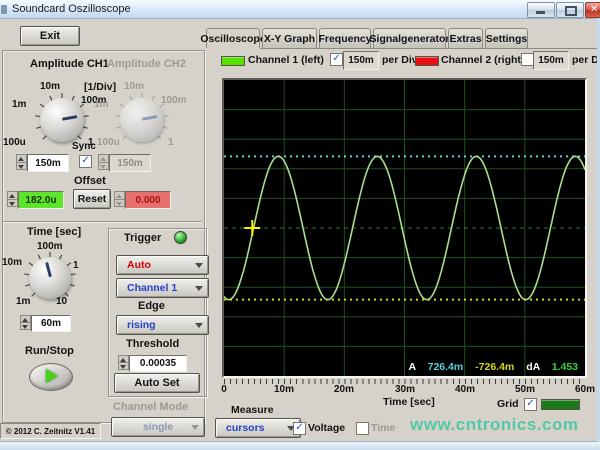  I want to click on channel2-per-div-value: 150m, so click(551, 60).